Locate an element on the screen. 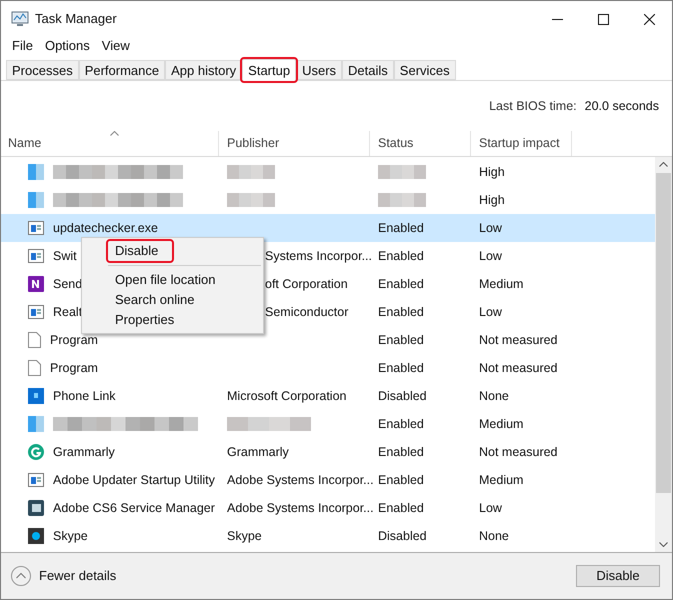 The height and width of the screenshot is (600, 673). table-cell-text: oft Corporation is located at coordinates (306, 283).